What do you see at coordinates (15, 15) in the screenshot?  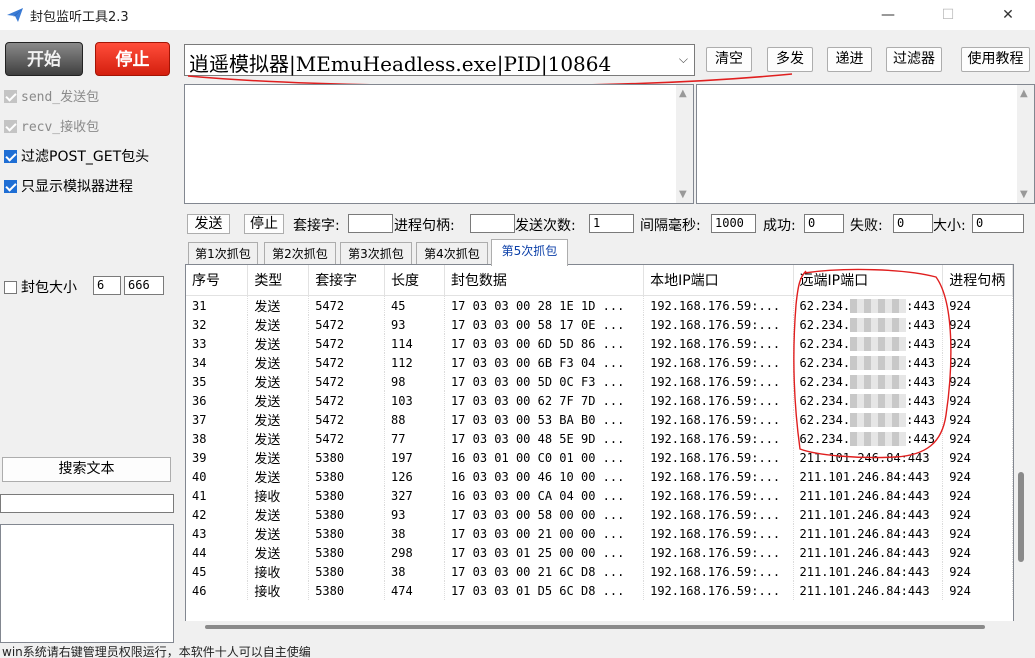 I see `paper-plane-icon` at bounding box center [15, 15].